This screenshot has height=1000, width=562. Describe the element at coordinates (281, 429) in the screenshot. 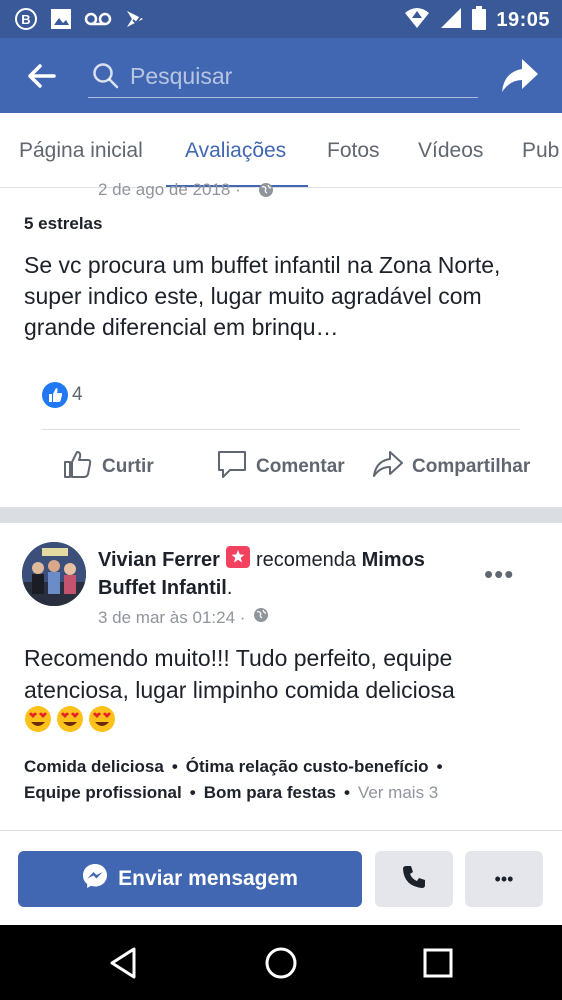

I see `divider` at that location.